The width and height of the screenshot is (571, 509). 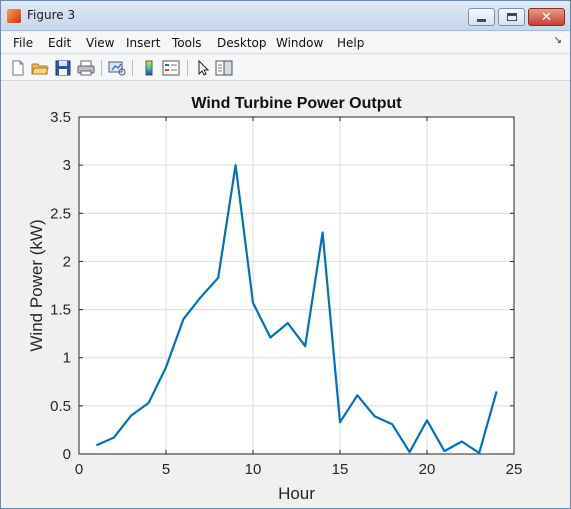 What do you see at coordinates (299, 43) in the screenshot?
I see `menu-window: Window` at bounding box center [299, 43].